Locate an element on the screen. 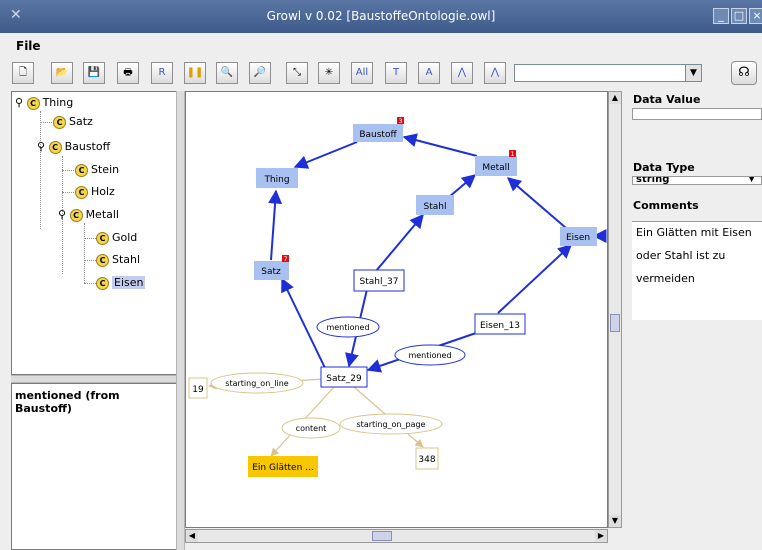 The height and width of the screenshot is (550, 762). edge-label-starting-on-page: starting_on_page is located at coordinates (391, 424).